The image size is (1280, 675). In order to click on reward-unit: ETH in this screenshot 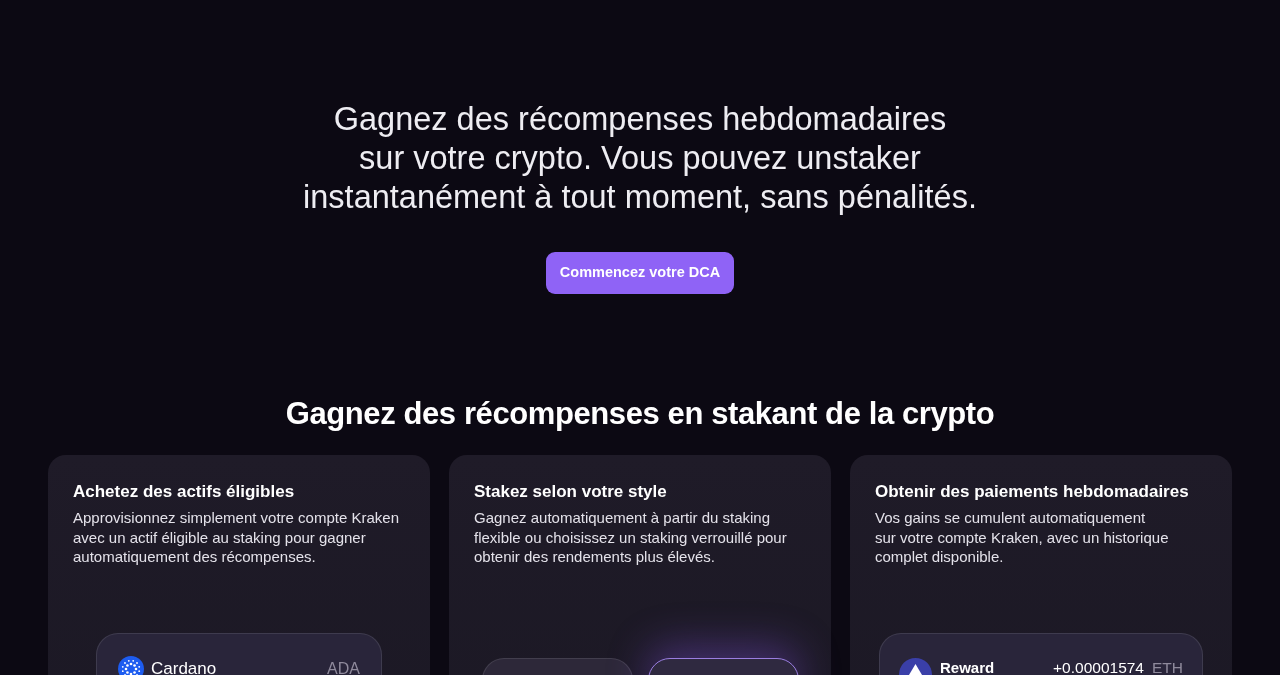, I will do `click(1167, 667)`.